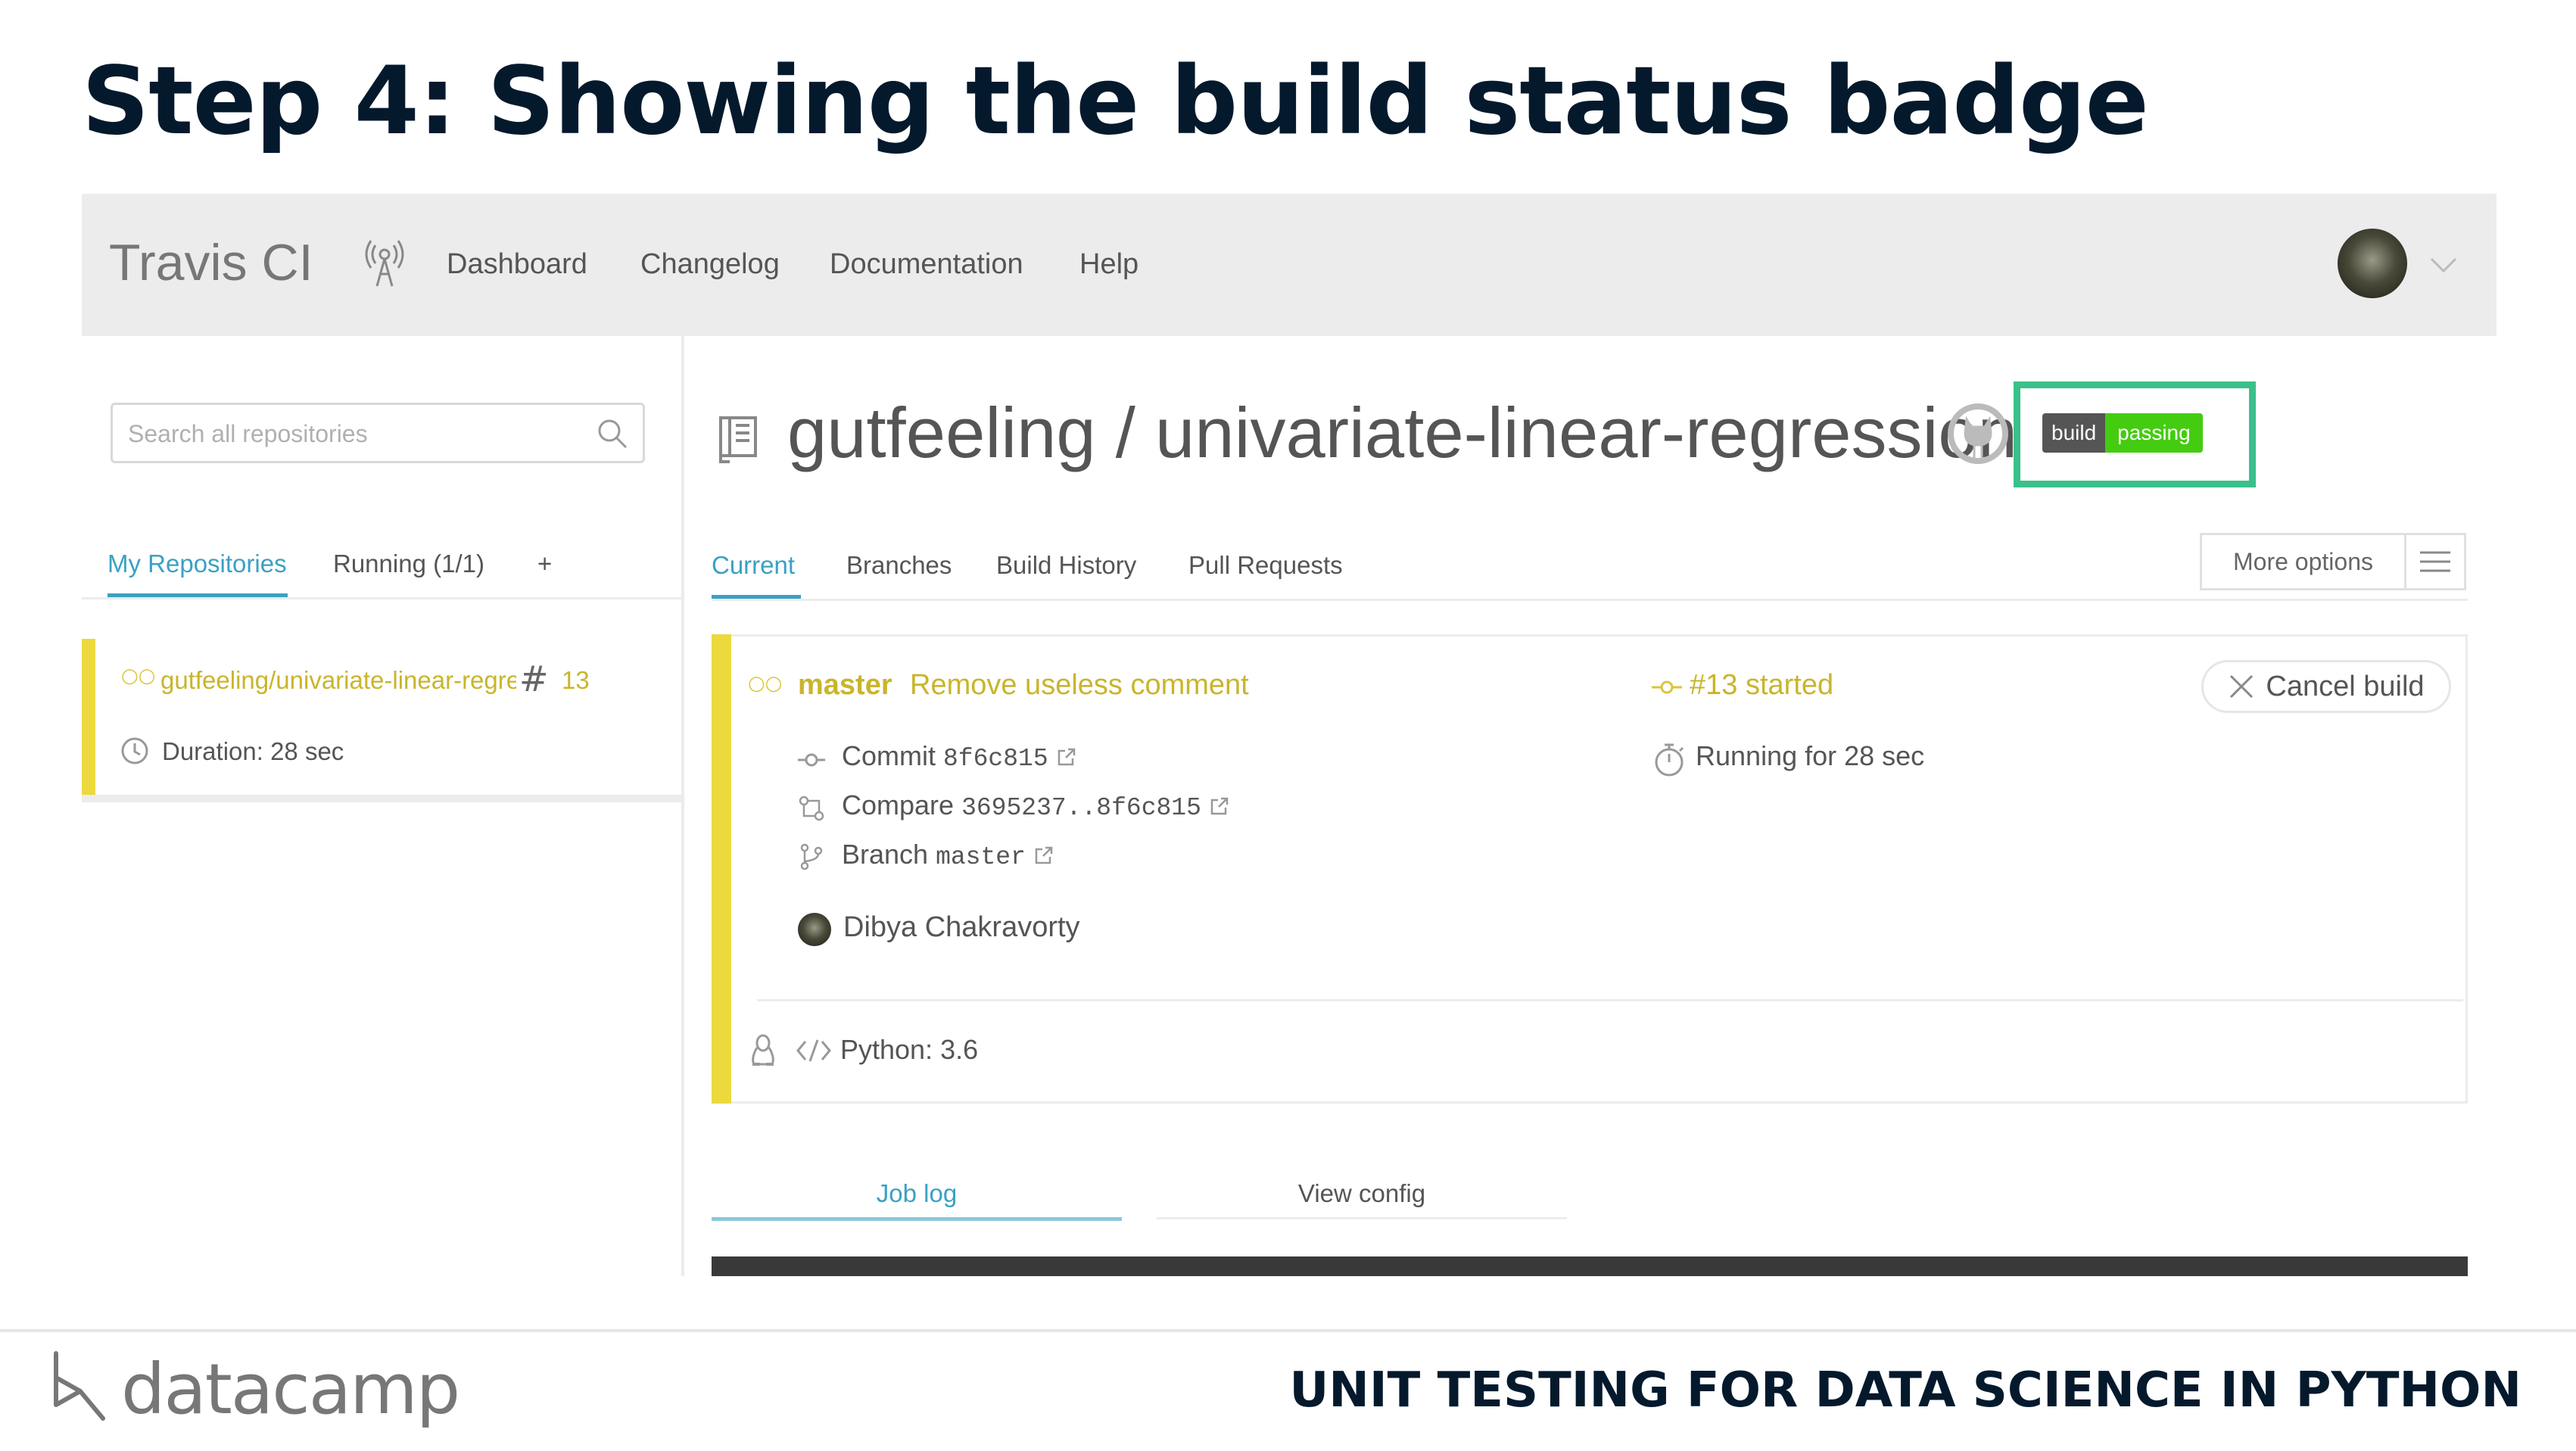 Image resolution: width=2576 pixels, height=1451 pixels. What do you see at coordinates (384, 263) in the screenshot?
I see `antenna-icon` at bounding box center [384, 263].